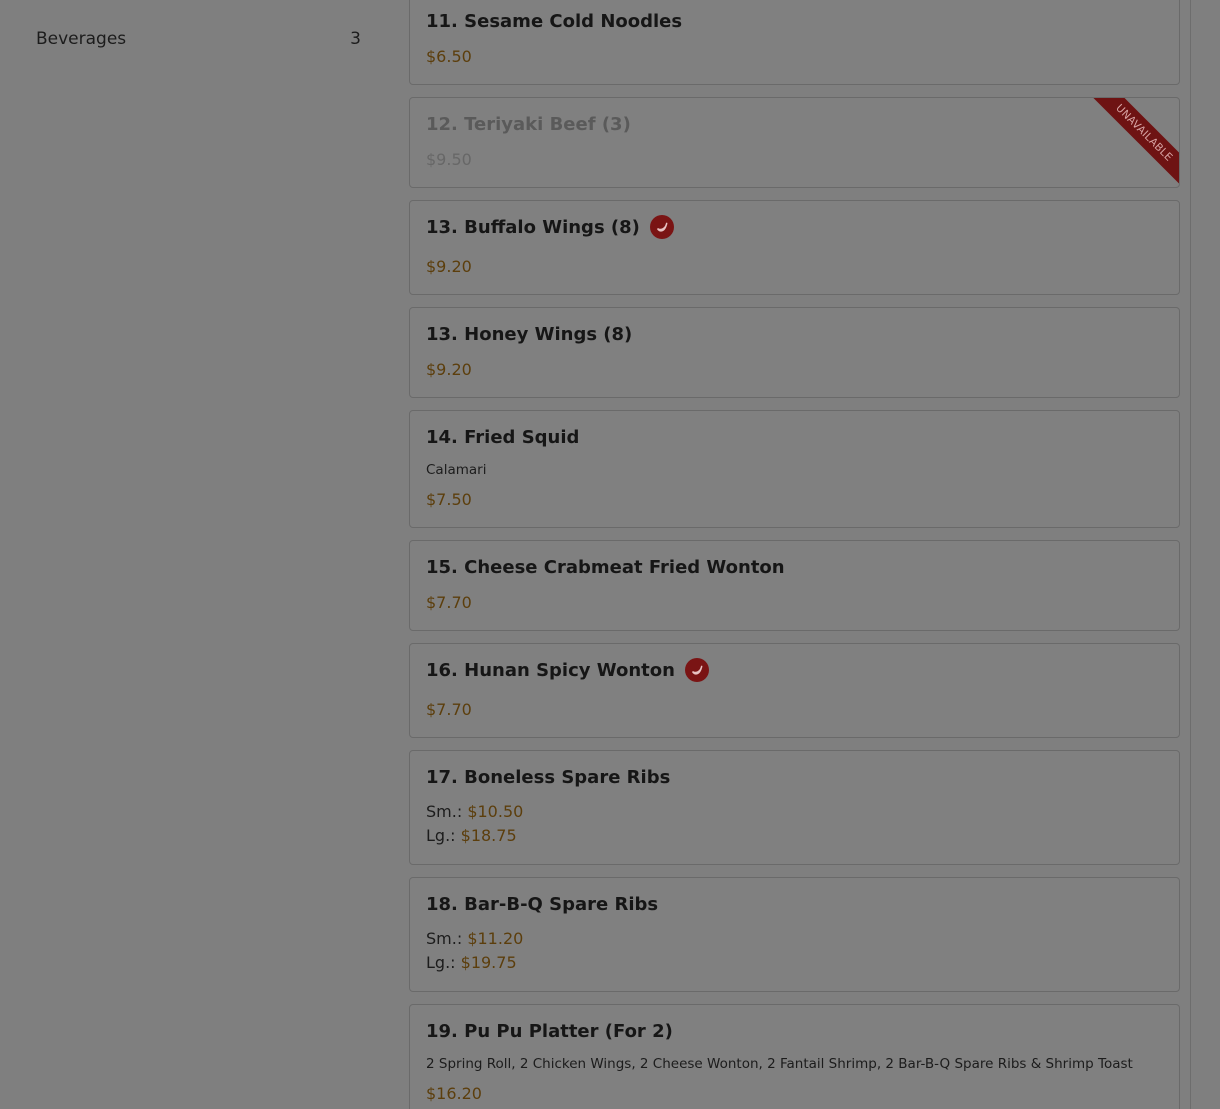  What do you see at coordinates (198, 39) in the screenshot?
I see `category-item-beverages: Beverages 3` at bounding box center [198, 39].